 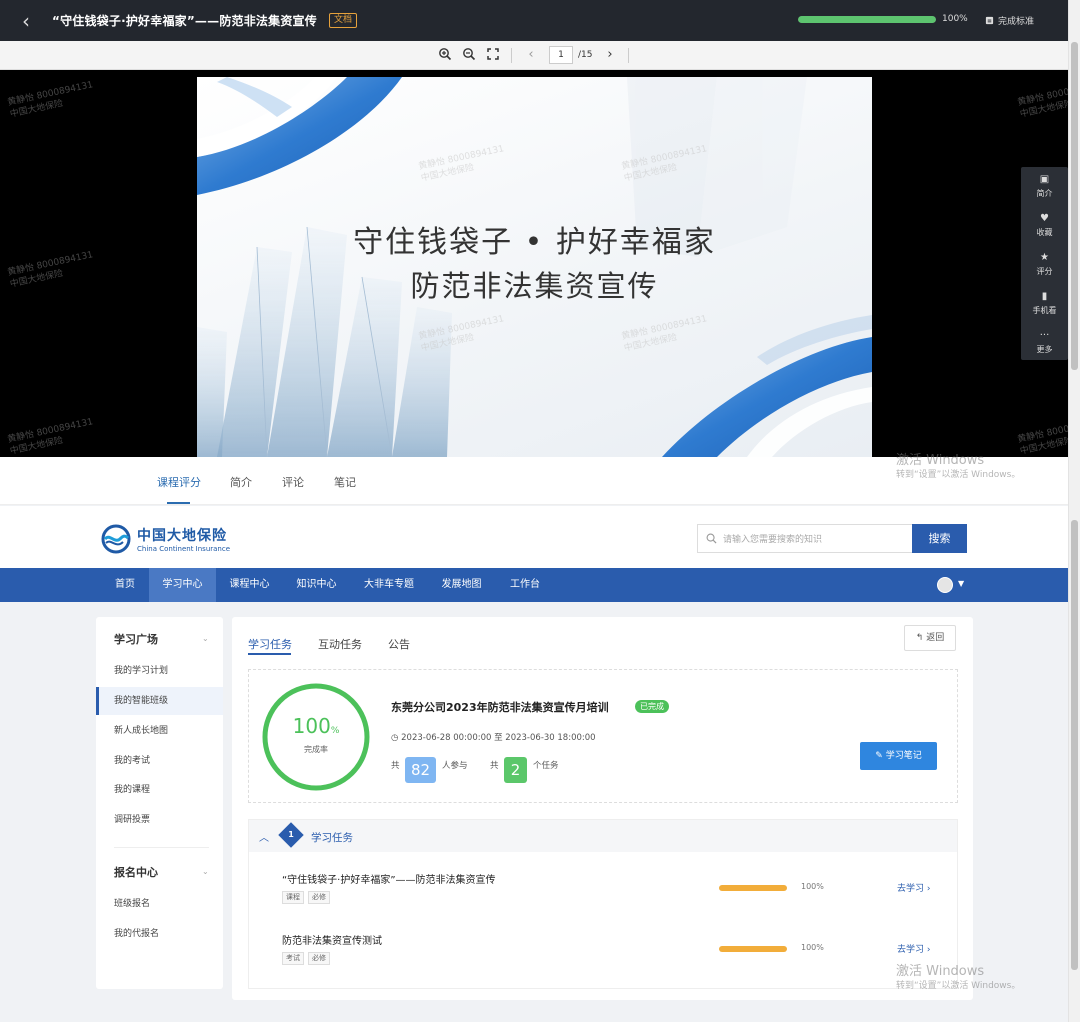 What do you see at coordinates (494, 766) in the screenshot?
I see `tasks-prefix: 共` at bounding box center [494, 766].